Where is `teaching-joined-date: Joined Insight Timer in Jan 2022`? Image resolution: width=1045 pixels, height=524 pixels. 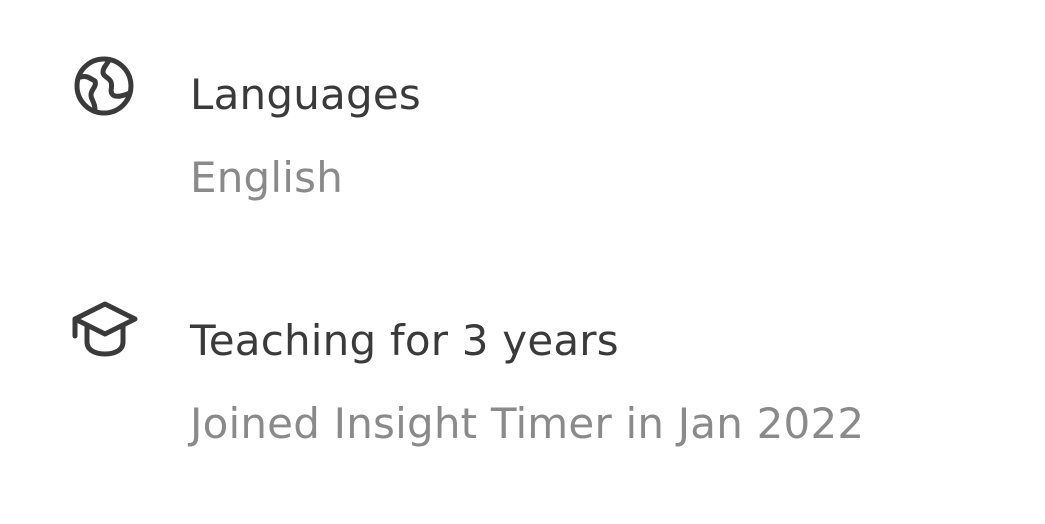 teaching-joined-date: Joined Insight Timer in Jan 2022 is located at coordinates (527, 423).